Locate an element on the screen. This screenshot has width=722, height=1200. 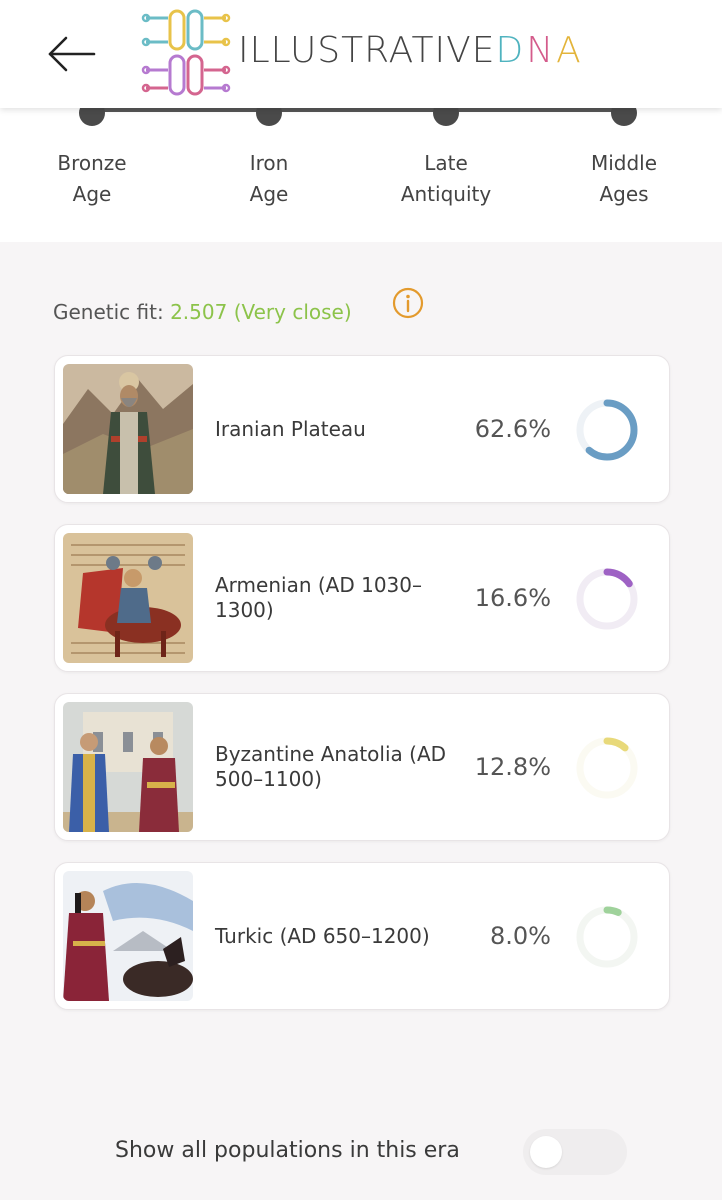
era-label-middle-ages: Middle Ages is located at coordinates (624, 179).